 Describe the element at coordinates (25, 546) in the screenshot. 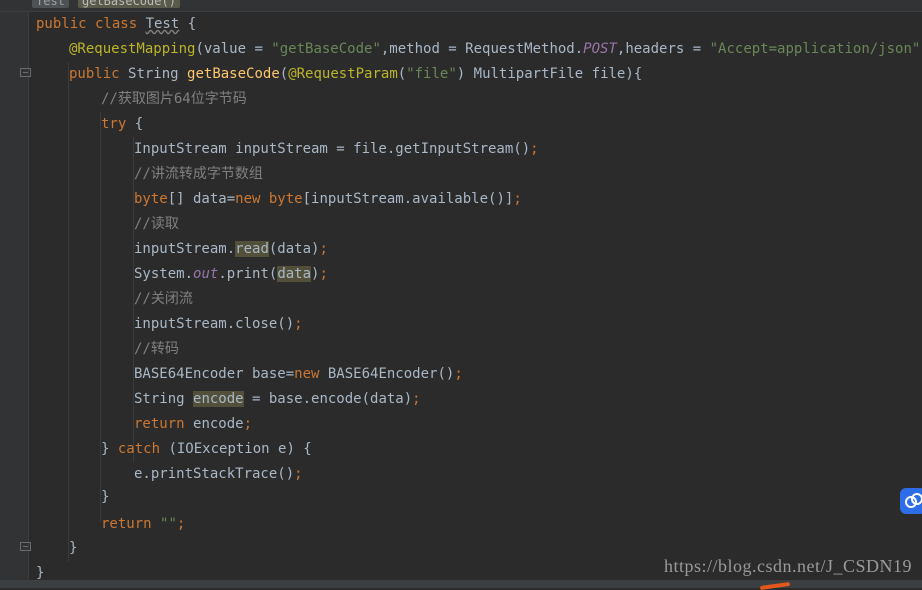

I see `fold-end-icon` at that location.